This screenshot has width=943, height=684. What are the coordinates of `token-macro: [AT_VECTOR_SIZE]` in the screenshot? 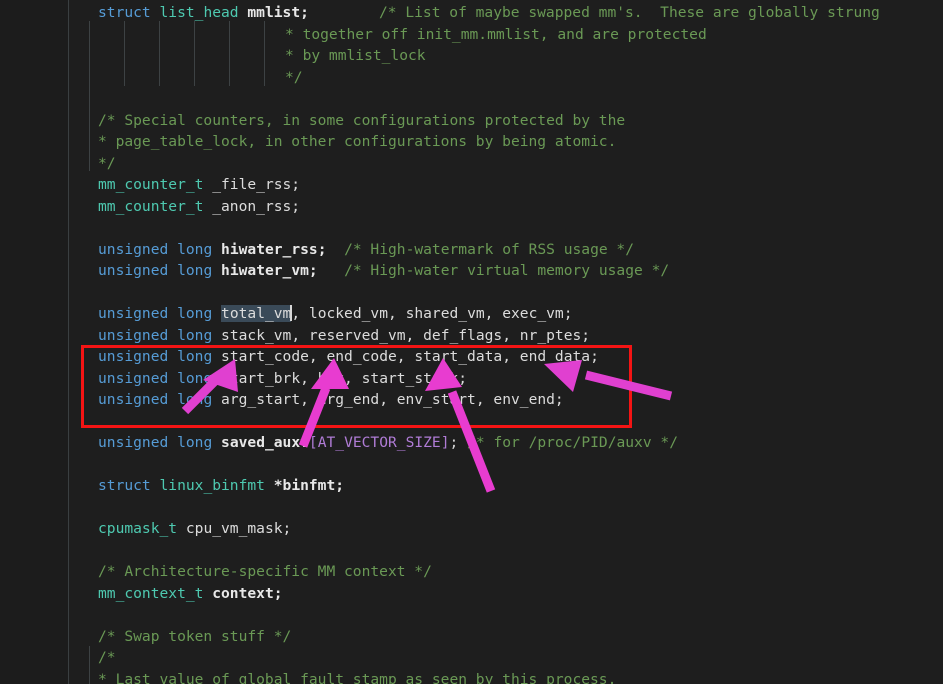 It's located at (379, 442).